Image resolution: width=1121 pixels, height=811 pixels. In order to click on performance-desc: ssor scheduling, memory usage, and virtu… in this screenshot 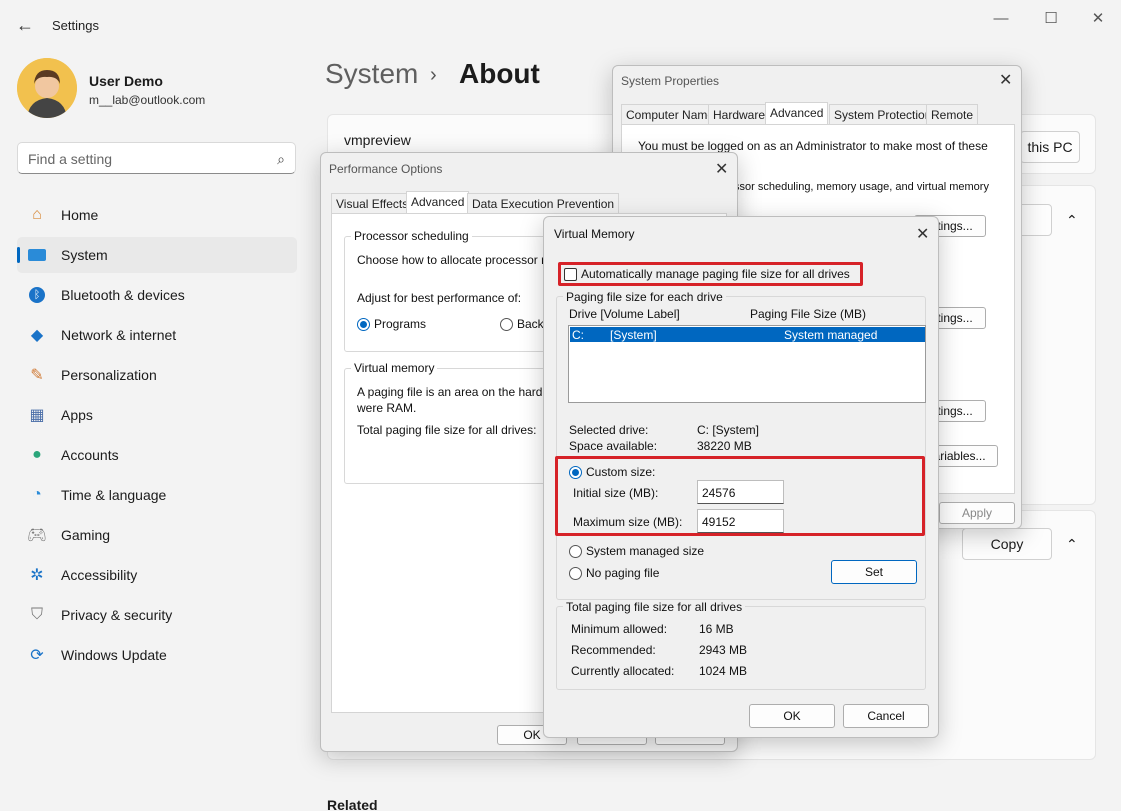, I will do `click(861, 187)`.